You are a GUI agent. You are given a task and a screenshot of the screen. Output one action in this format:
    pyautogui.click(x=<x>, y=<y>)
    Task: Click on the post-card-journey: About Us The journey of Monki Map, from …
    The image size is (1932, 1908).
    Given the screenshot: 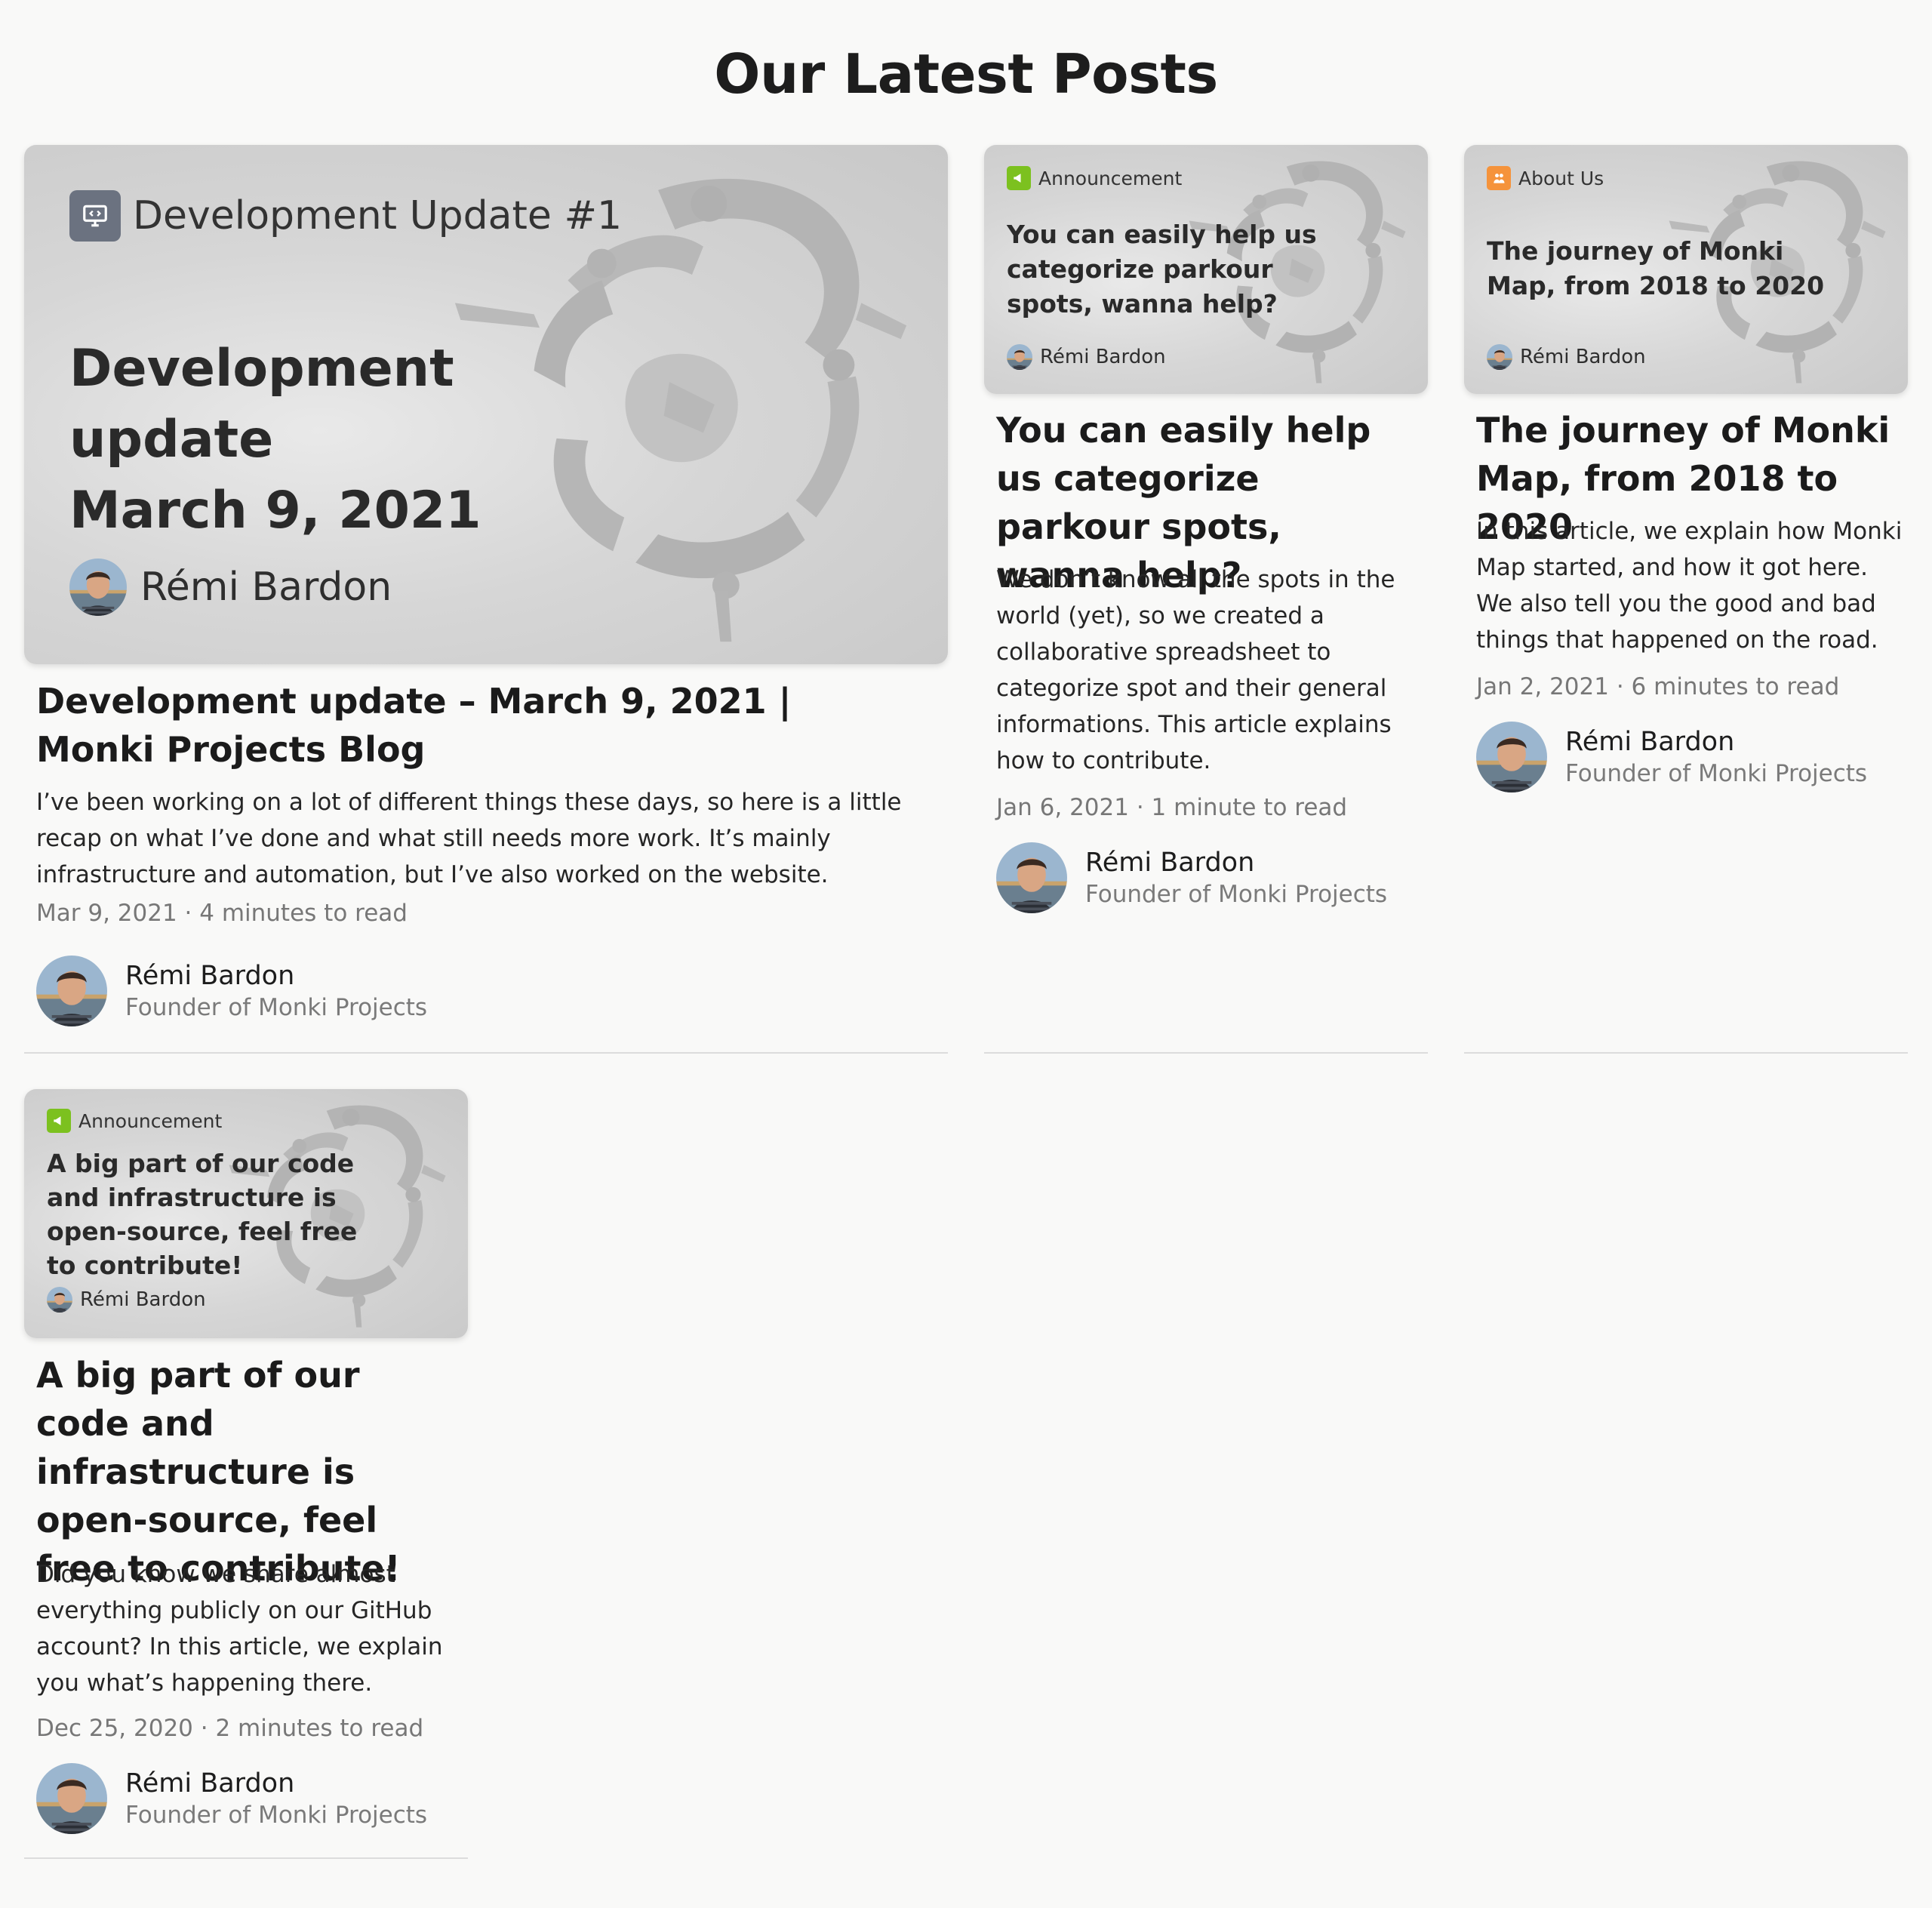 What is the action you would take?
    pyautogui.click(x=1686, y=599)
    